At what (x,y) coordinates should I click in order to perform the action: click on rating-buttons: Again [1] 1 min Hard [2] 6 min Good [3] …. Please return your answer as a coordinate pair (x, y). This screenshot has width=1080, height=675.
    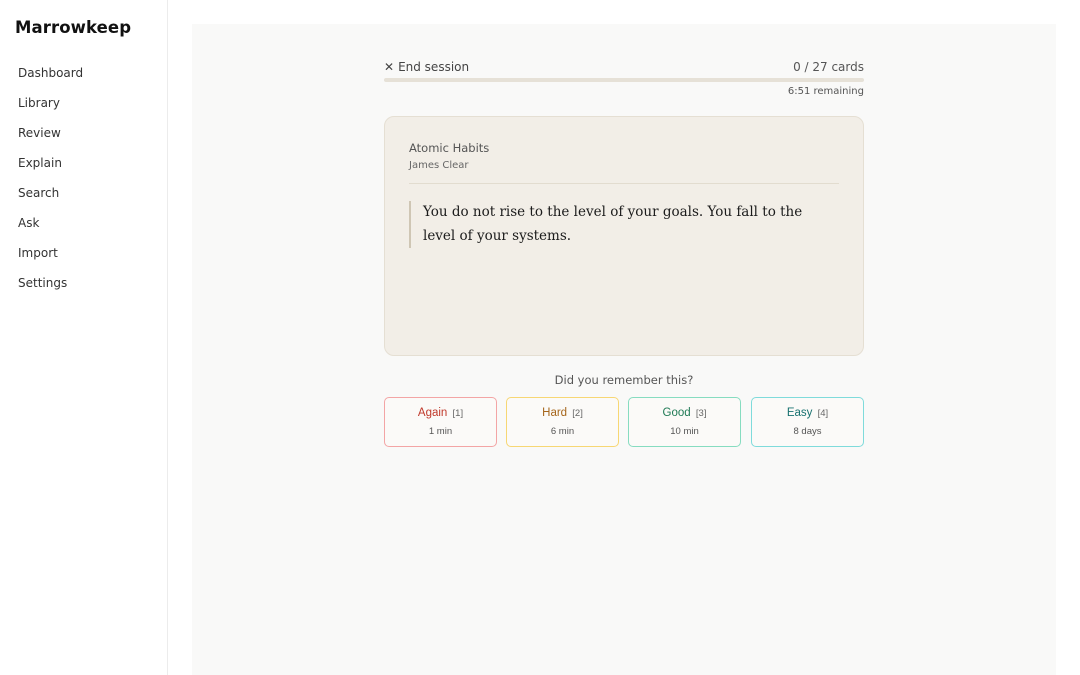
    Looking at the image, I should click on (624, 422).